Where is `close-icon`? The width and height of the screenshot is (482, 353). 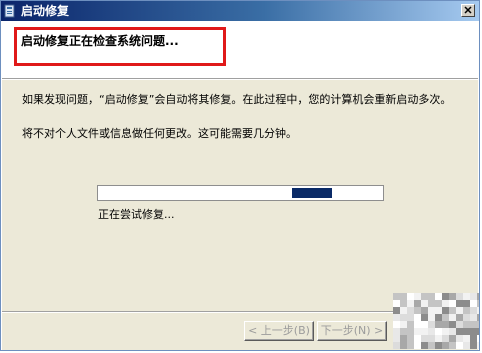 close-icon is located at coordinates (468, 10).